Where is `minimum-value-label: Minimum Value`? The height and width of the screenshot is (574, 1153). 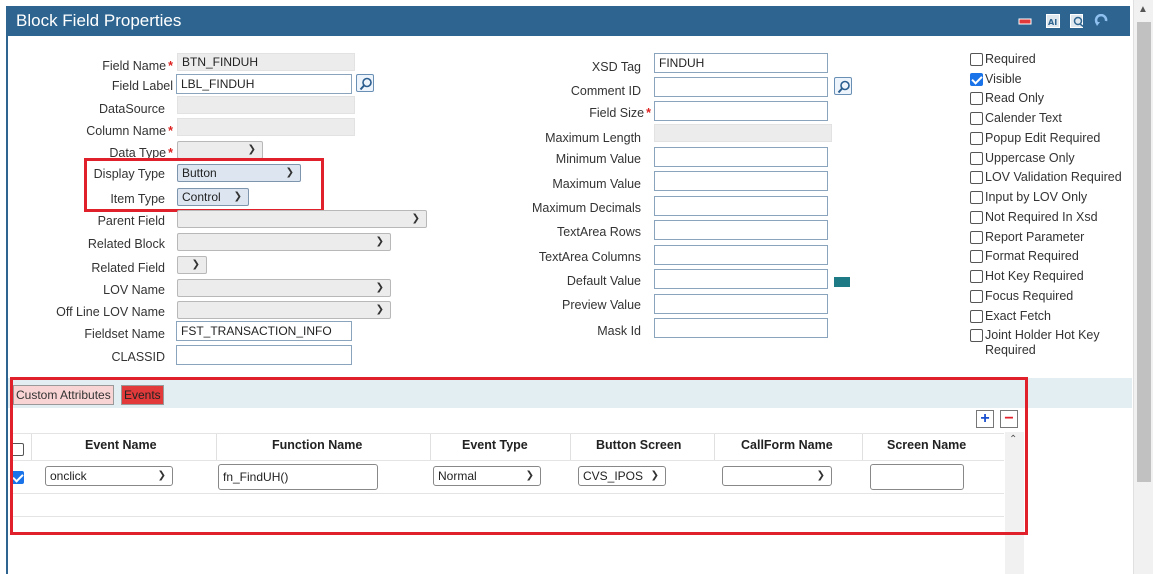
minimum-value-label: Minimum Value is located at coordinates (598, 159).